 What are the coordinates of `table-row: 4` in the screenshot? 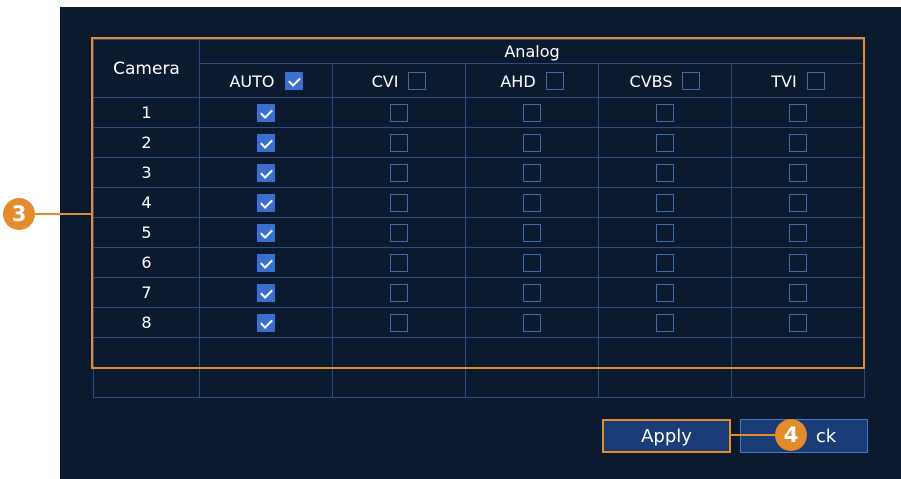 It's located at (479, 202).